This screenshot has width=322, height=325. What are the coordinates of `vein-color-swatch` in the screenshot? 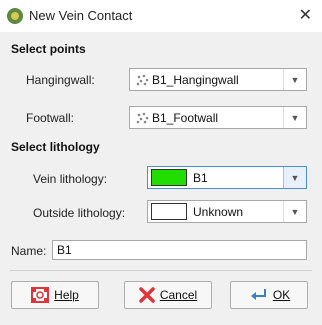 It's located at (169, 177).